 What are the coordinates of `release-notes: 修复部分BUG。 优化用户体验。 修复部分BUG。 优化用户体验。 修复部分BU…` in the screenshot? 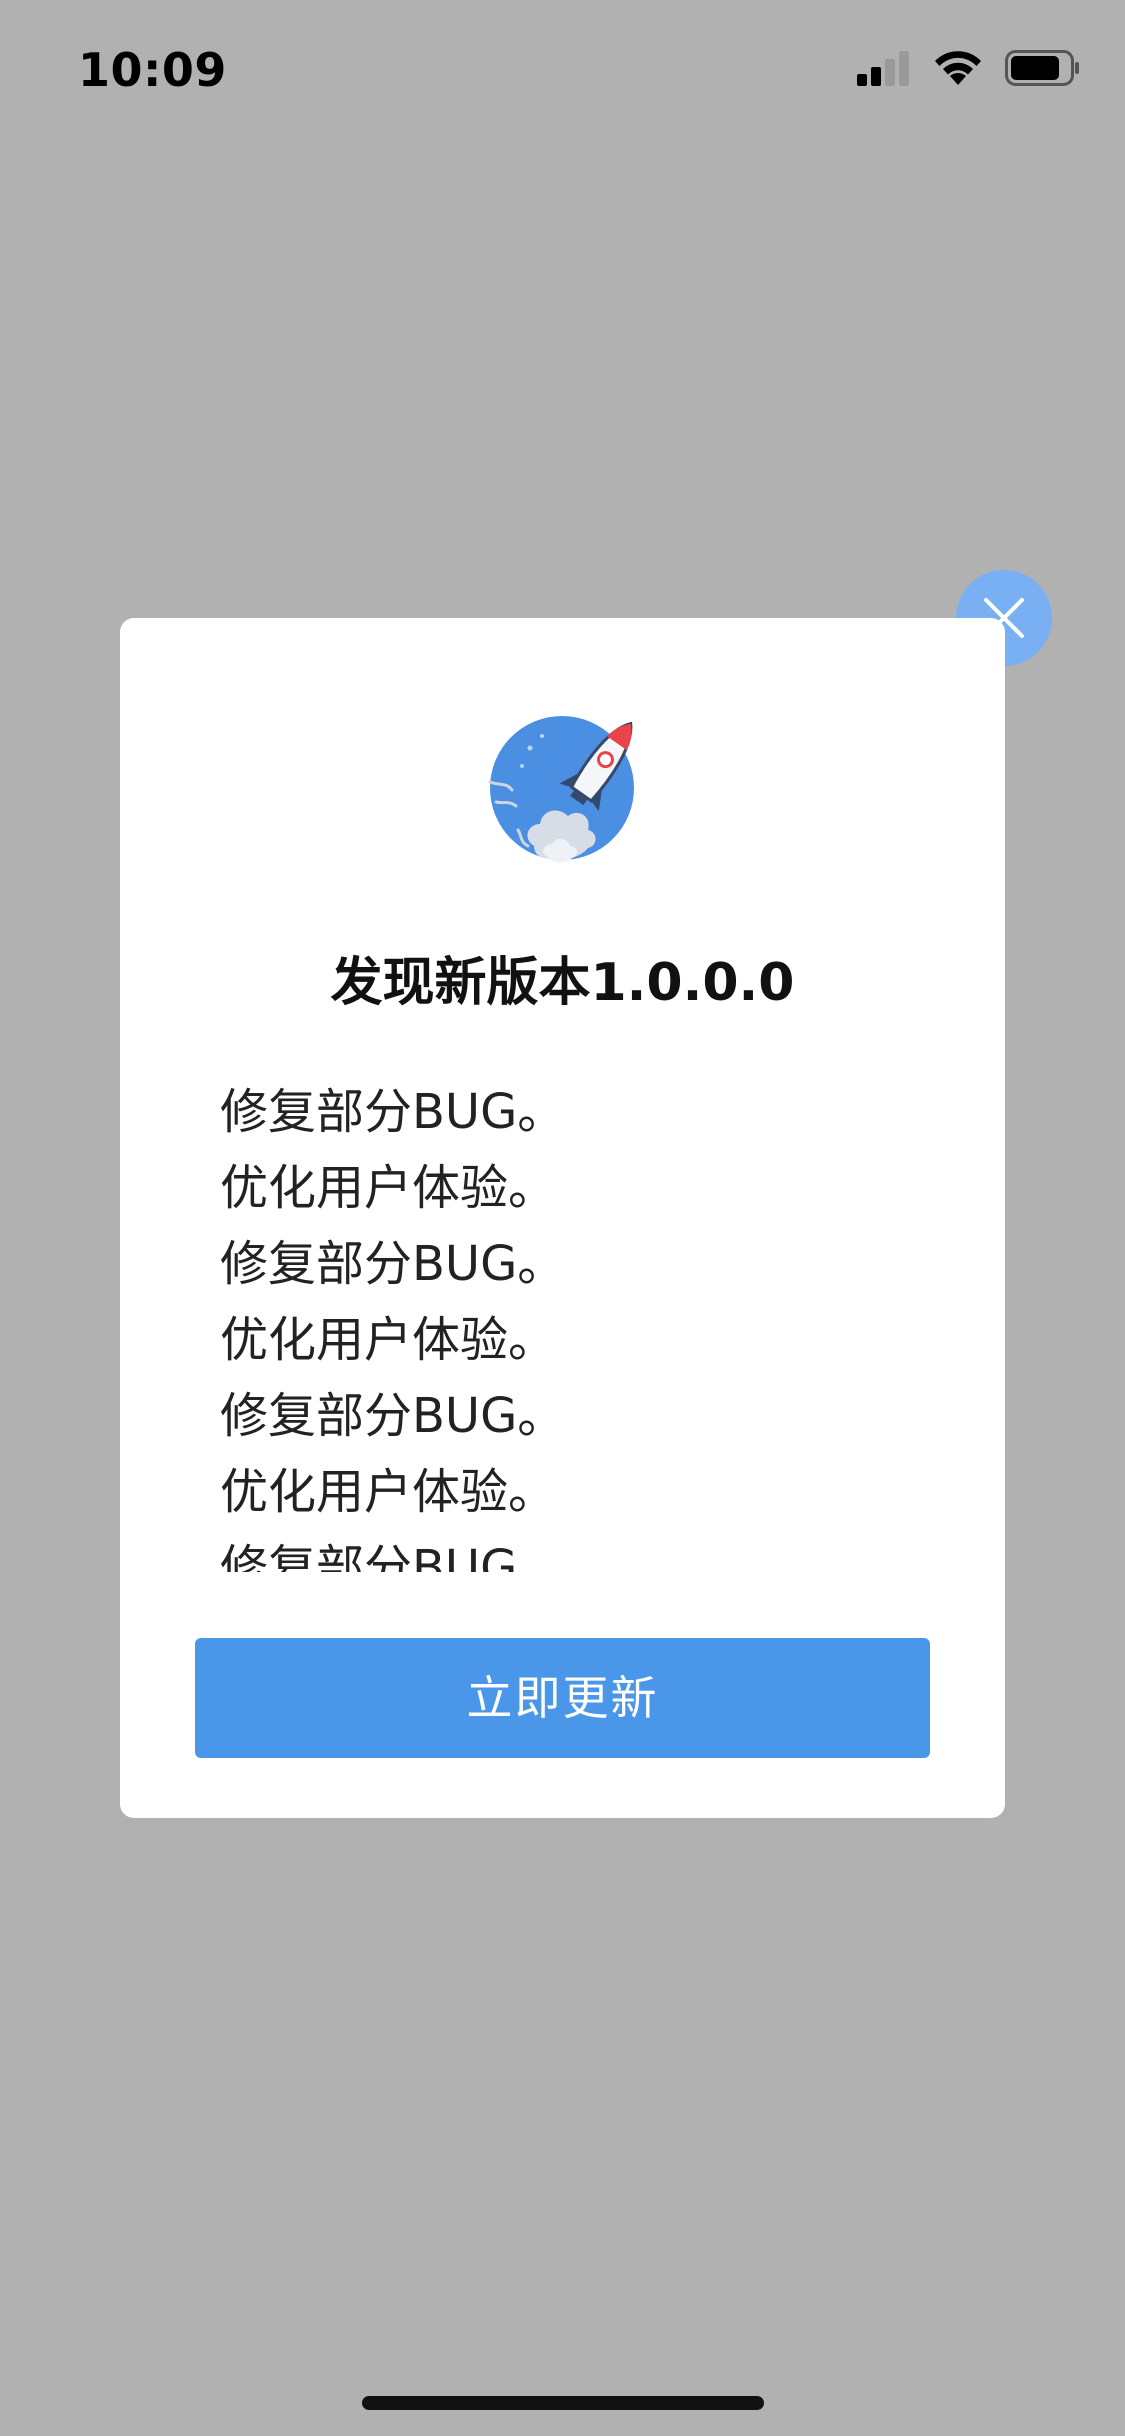 It's located at (570, 1323).